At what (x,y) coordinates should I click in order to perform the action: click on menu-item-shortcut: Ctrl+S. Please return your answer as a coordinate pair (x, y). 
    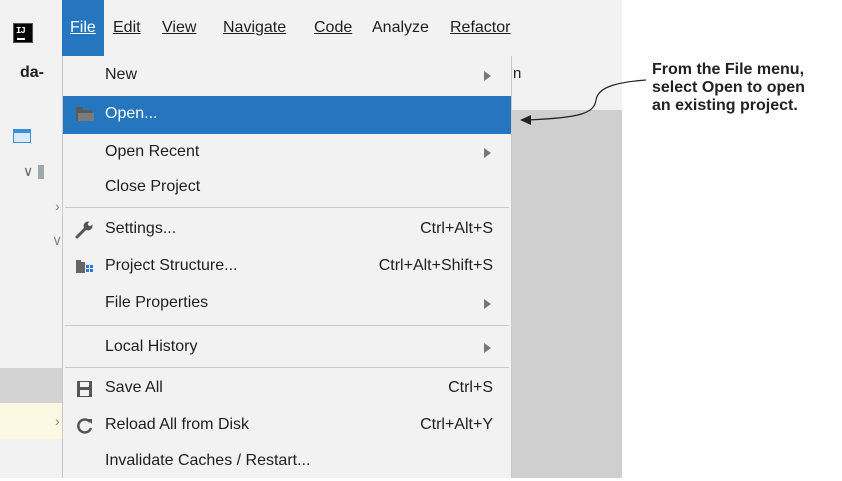
    Looking at the image, I should click on (470, 387).